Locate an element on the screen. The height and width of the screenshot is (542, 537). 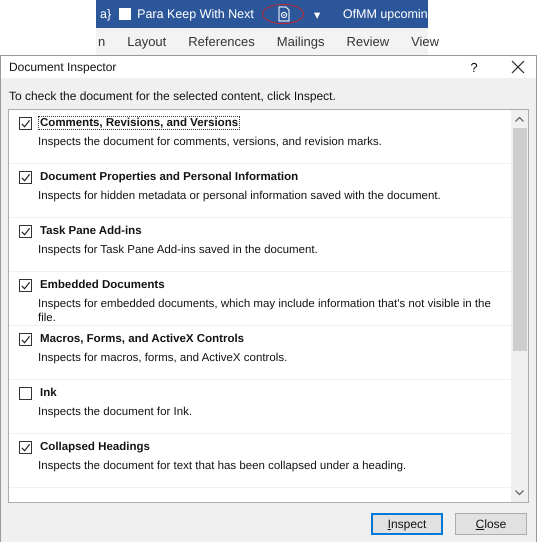
item-title: Embedded Documents is located at coordinates (102, 285).